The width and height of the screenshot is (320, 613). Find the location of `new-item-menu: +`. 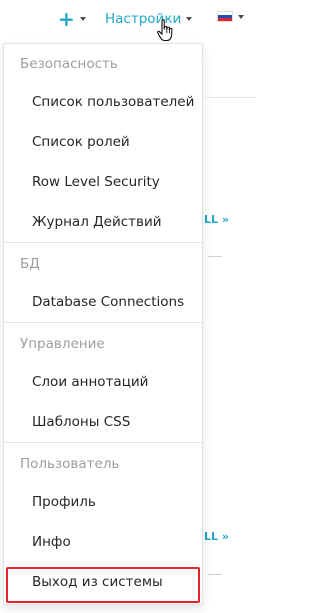

new-item-menu: + is located at coordinates (72, 19).